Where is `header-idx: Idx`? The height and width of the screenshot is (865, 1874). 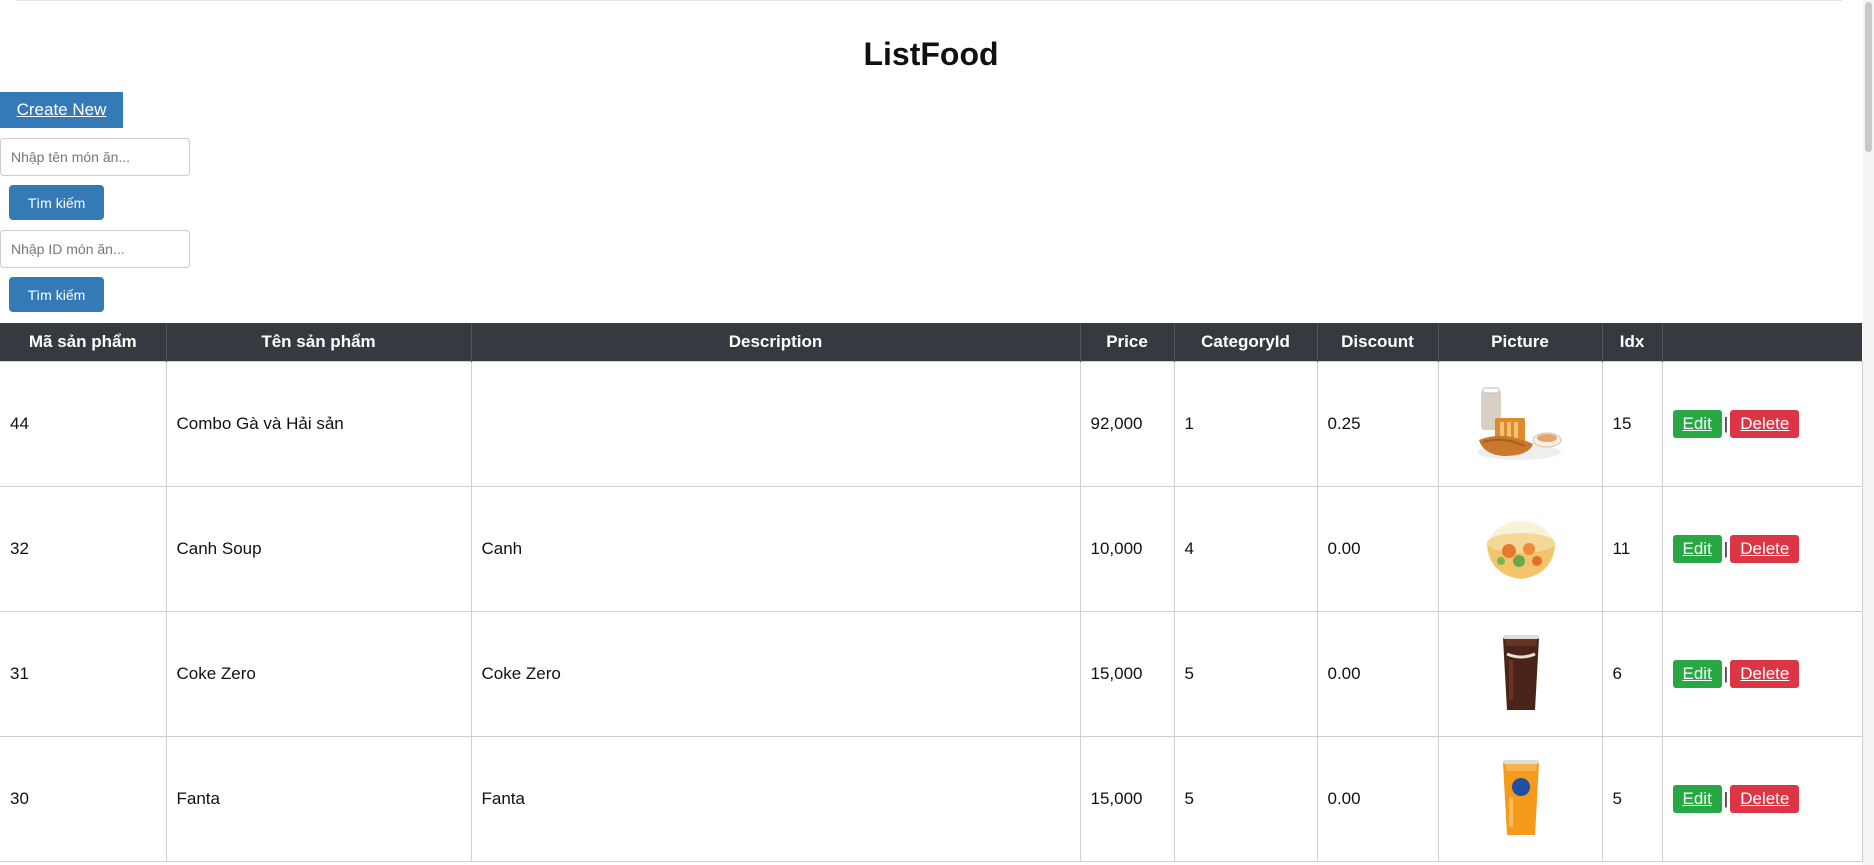 header-idx: Idx is located at coordinates (1631, 342).